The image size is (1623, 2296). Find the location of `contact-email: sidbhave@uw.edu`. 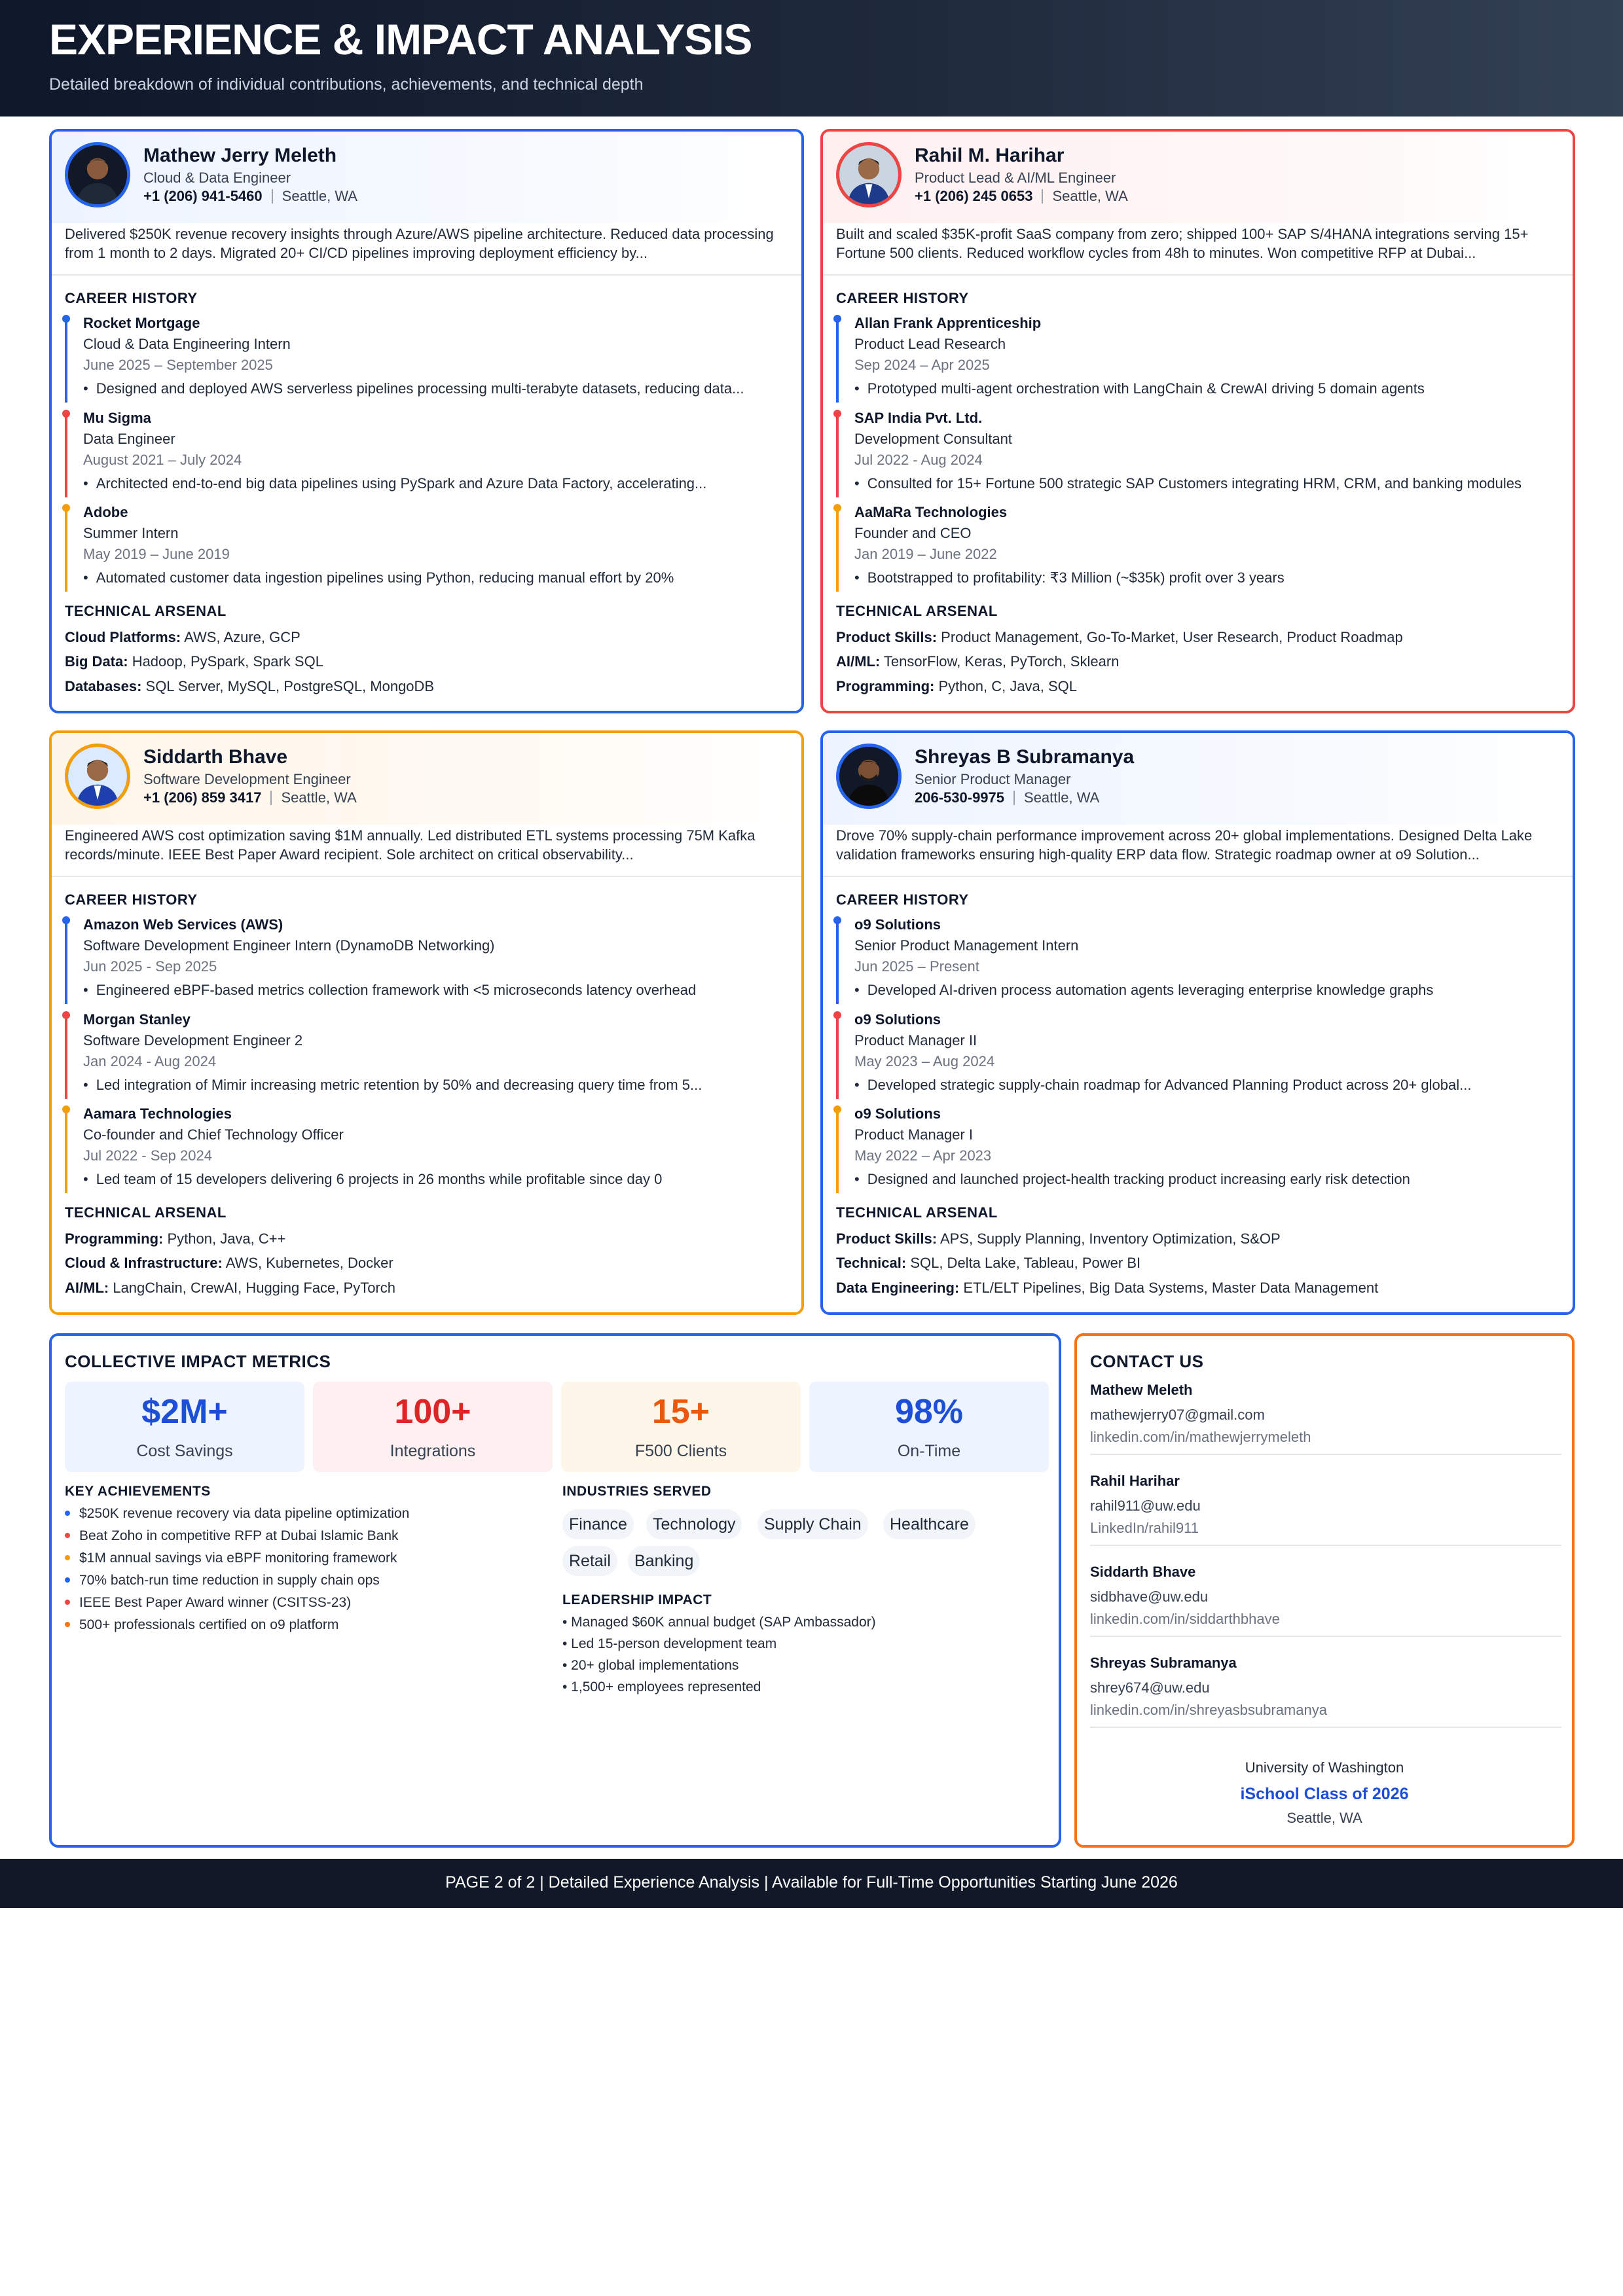

contact-email: sidbhave@uw.edu is located at coordinates (1149, 1596).